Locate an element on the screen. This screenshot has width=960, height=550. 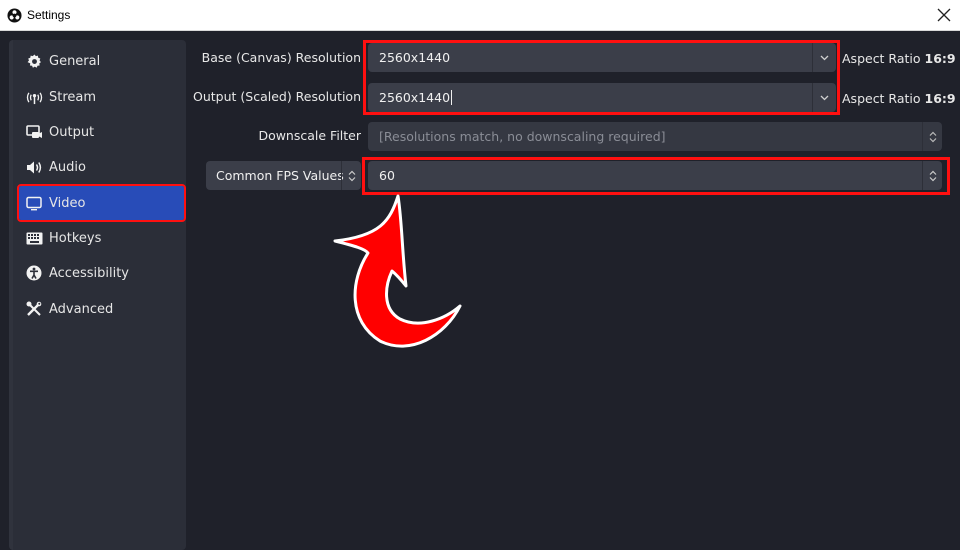
title-bar: Settings is located at coordinates (480, 15).